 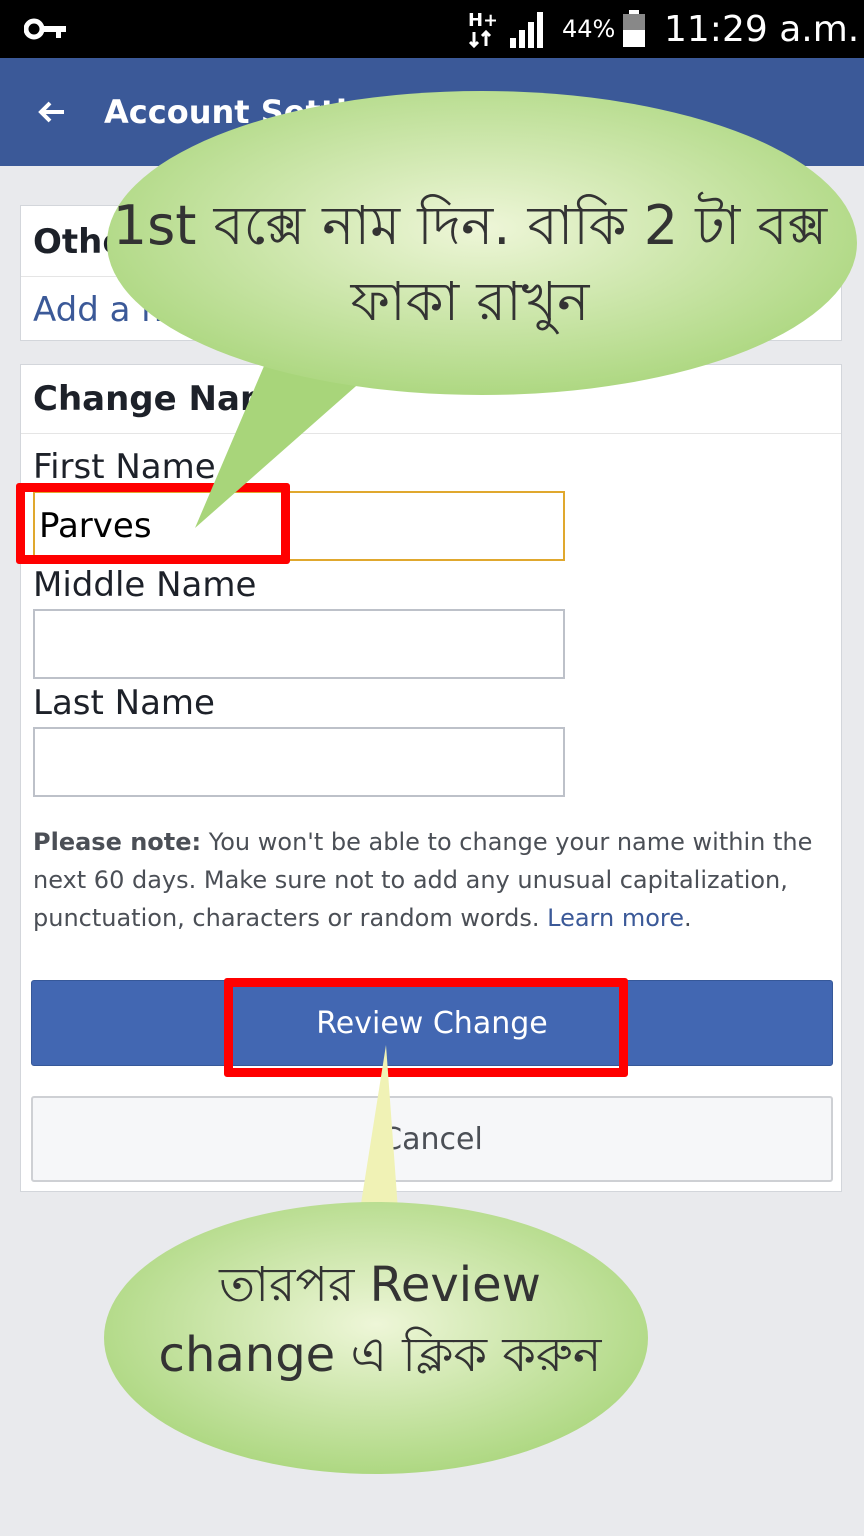 I want to click on page-title: Account Settings, so click(x=258, y=112).